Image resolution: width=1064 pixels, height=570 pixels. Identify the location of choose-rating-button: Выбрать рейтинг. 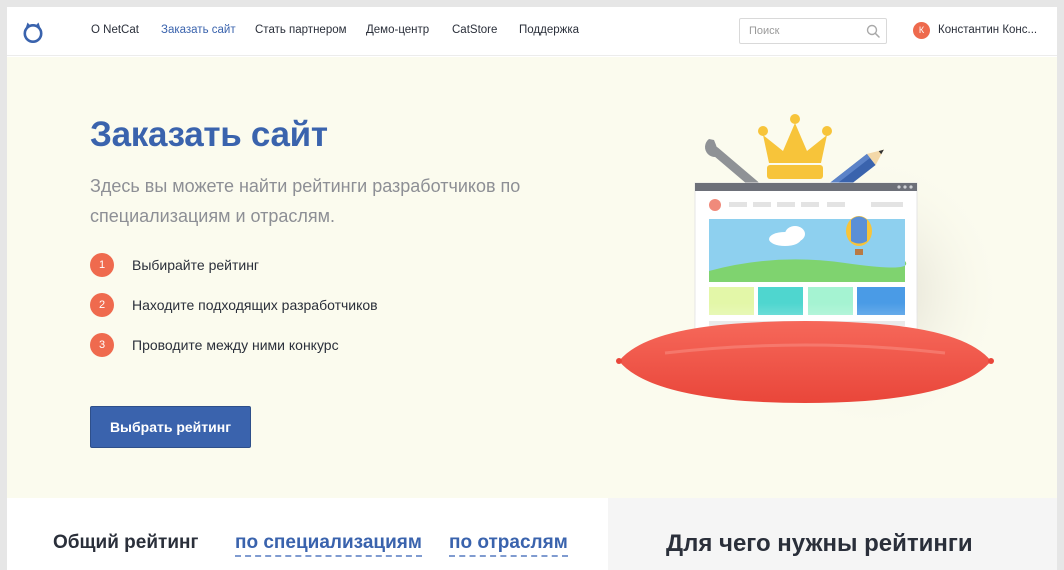
(170, 427).